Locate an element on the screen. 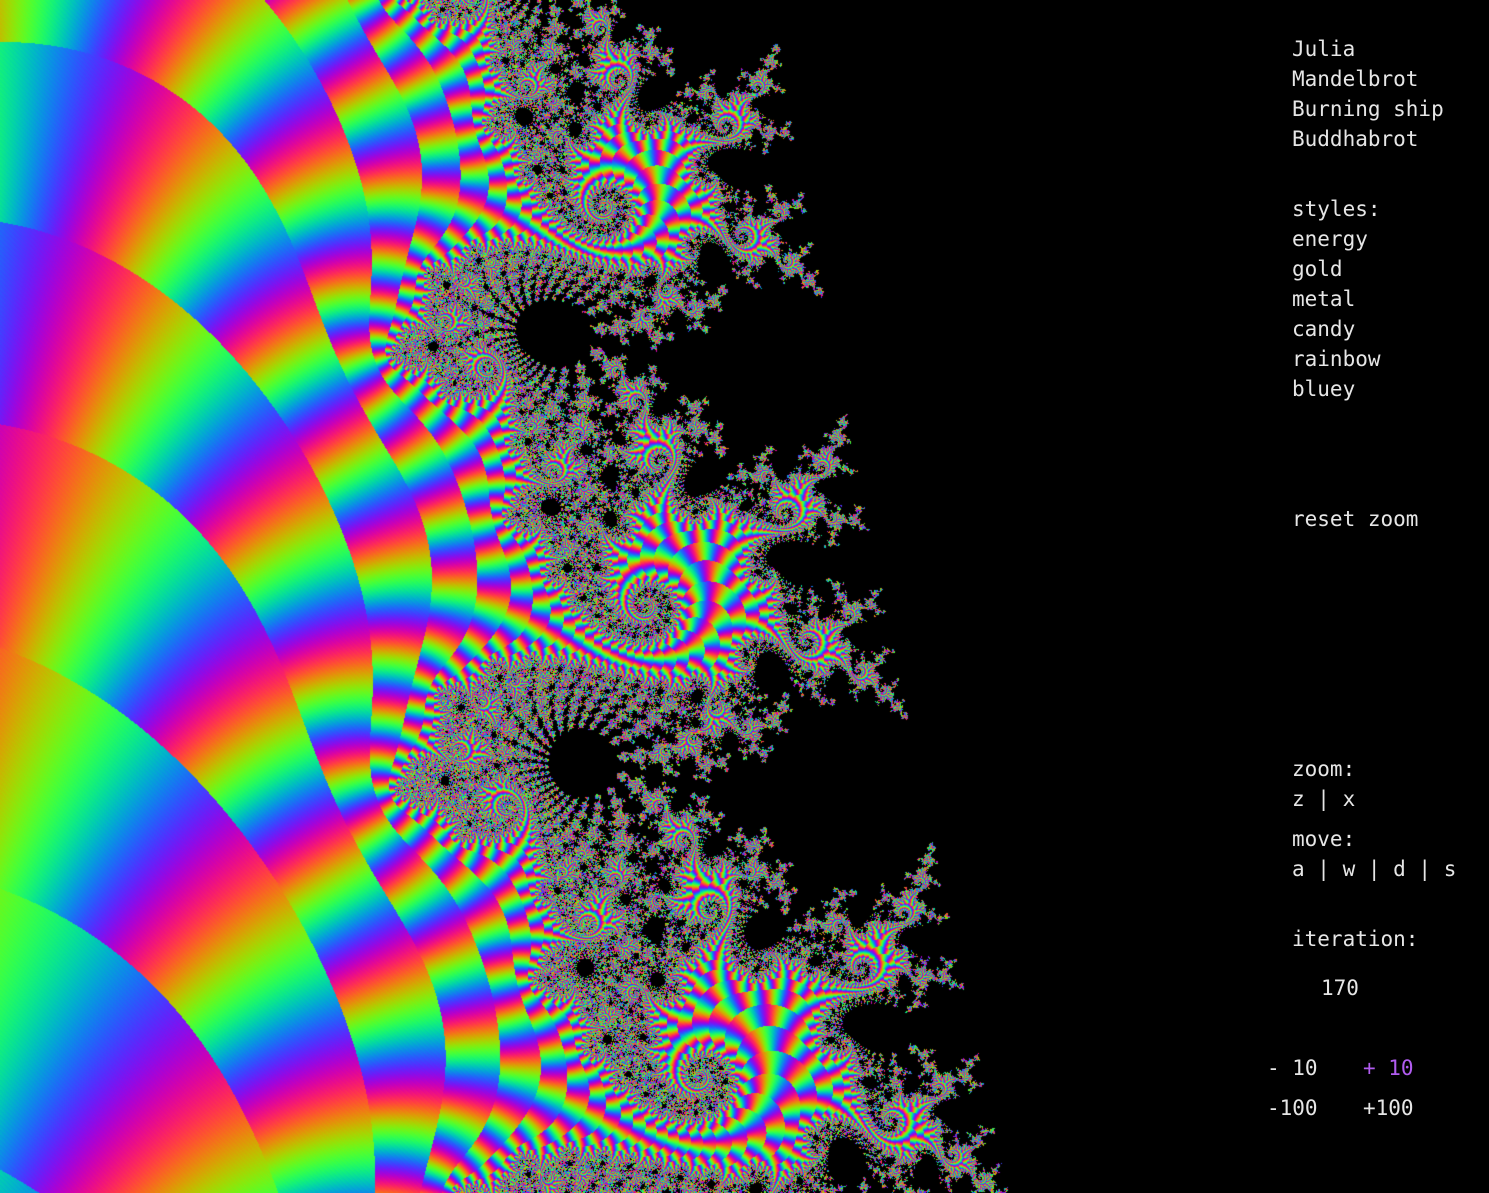 The image size is (1489, 1193). zoom-keys: z | x is located at coordinates (1324, 799).